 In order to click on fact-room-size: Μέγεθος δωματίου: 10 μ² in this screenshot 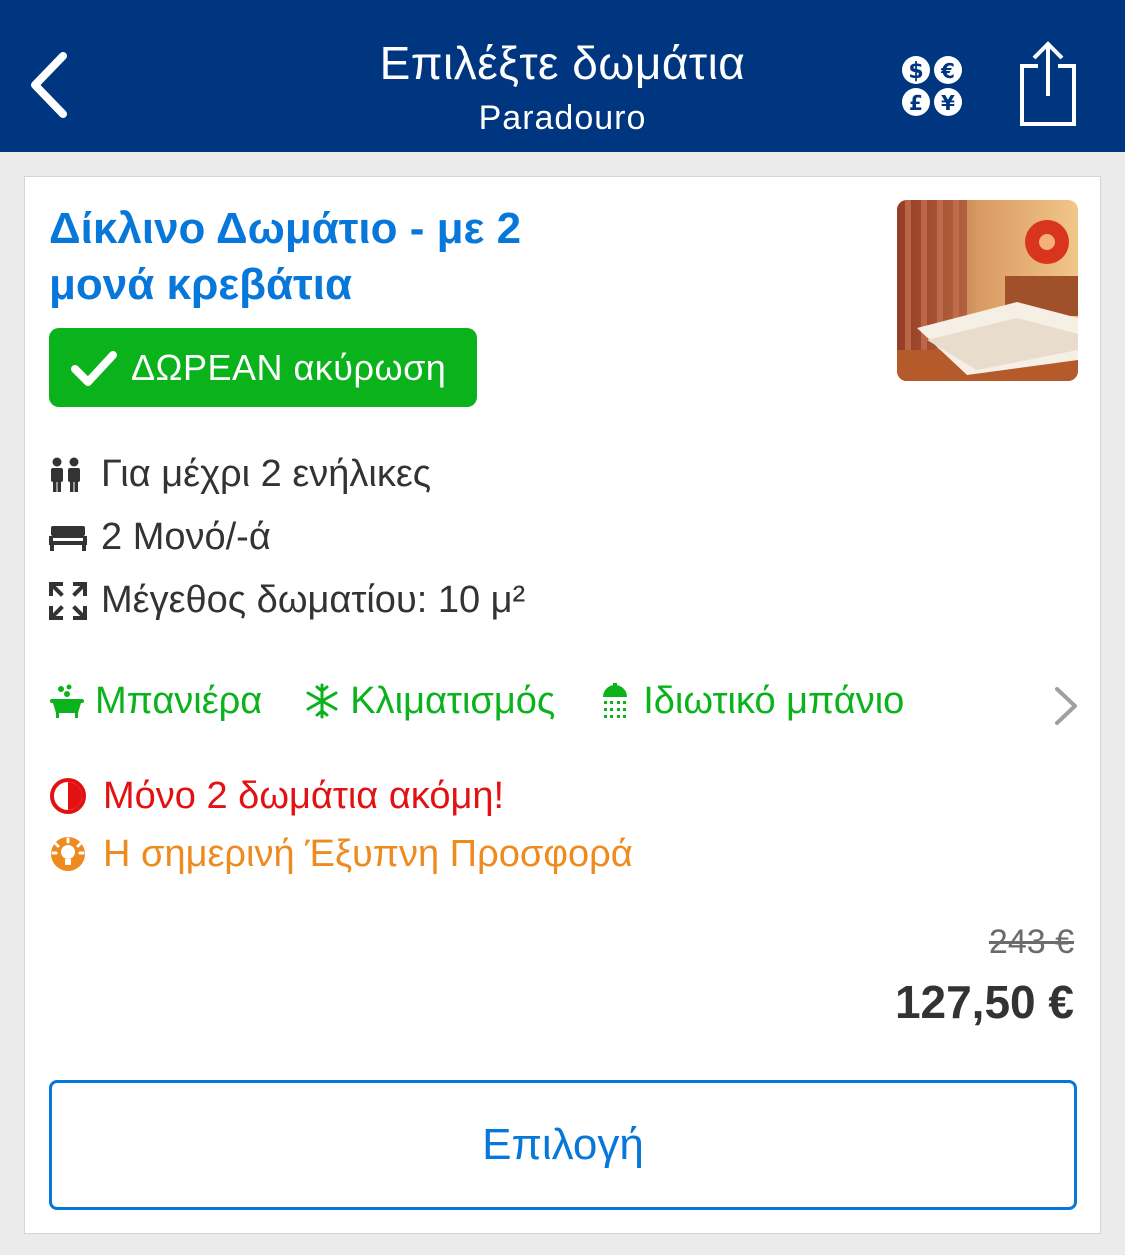, I will do `click(287, 600)`.